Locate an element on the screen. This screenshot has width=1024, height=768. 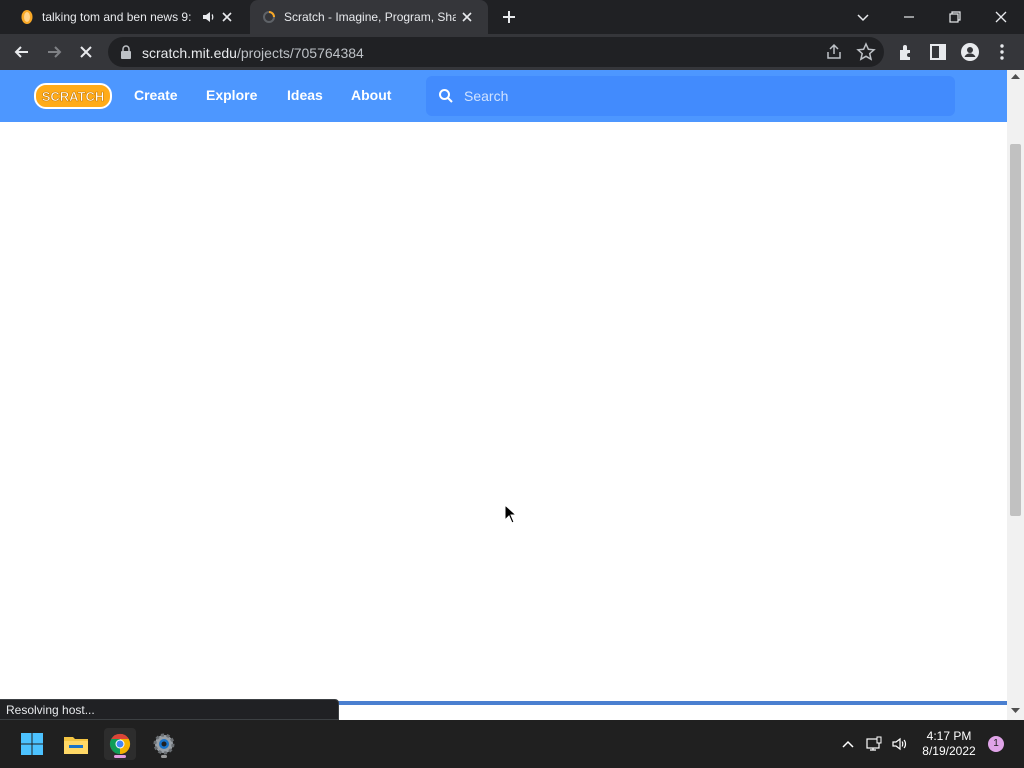
address-bar: scratch.mit.edu/projects/705764384 is located at coordinates (496, 52).